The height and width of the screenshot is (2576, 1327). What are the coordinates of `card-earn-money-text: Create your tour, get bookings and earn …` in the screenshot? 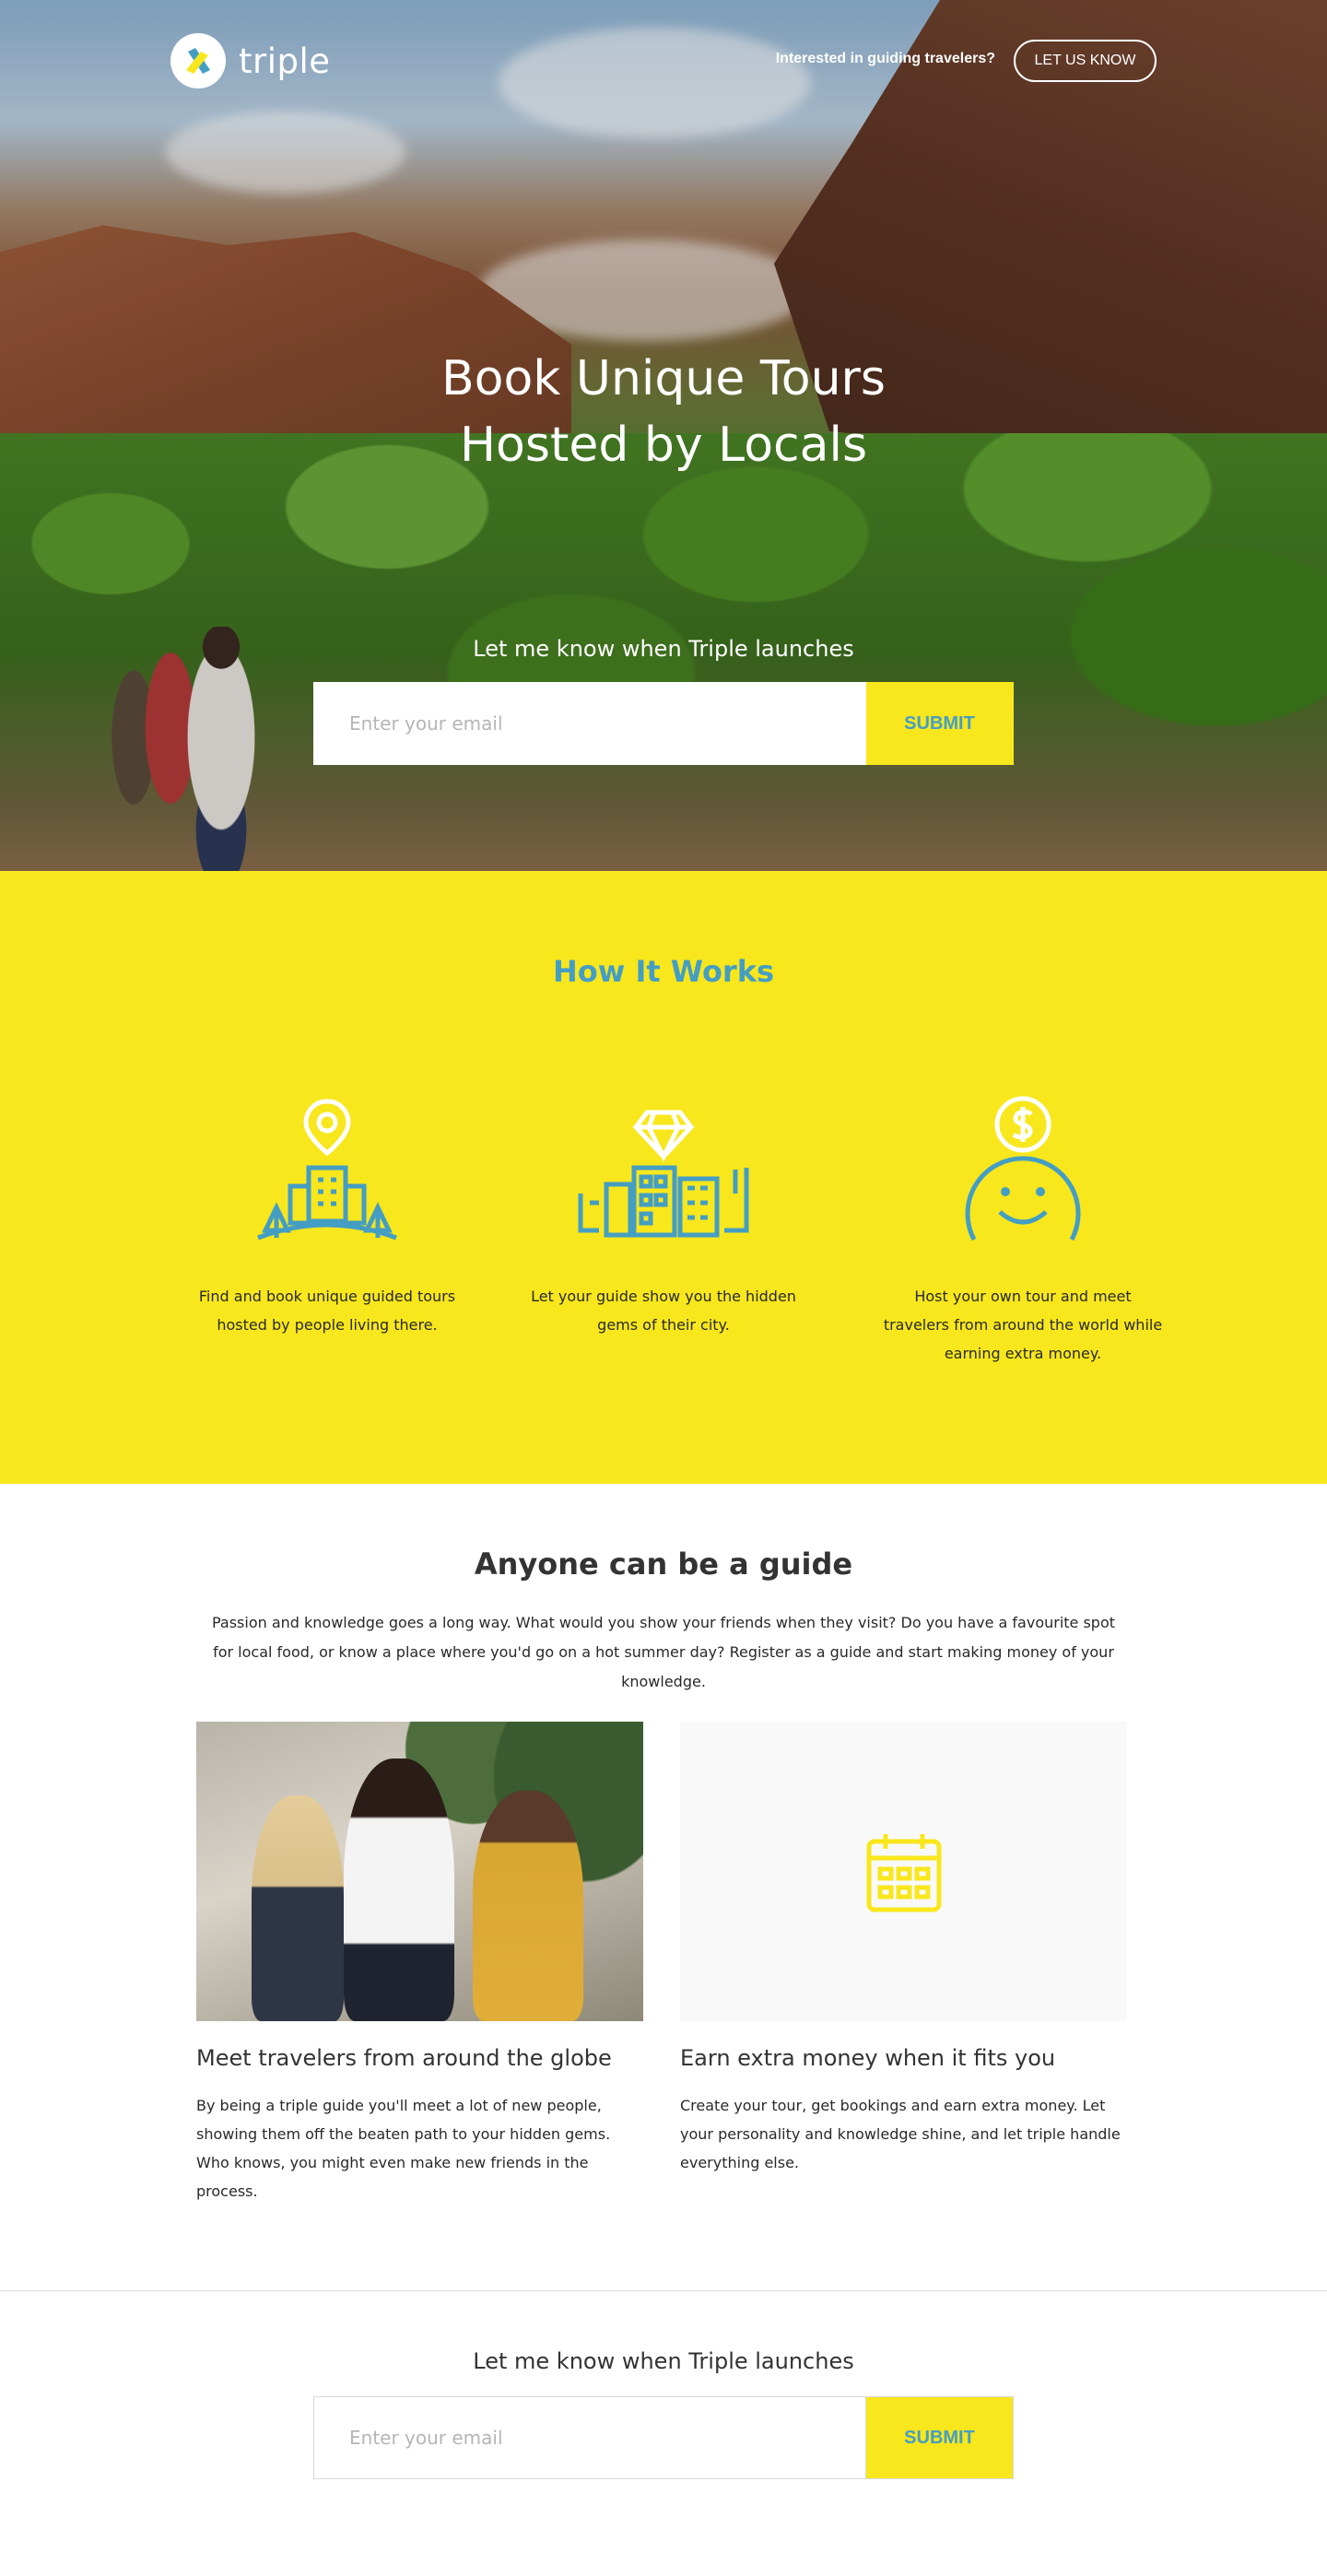 It's located at (900, 2134).